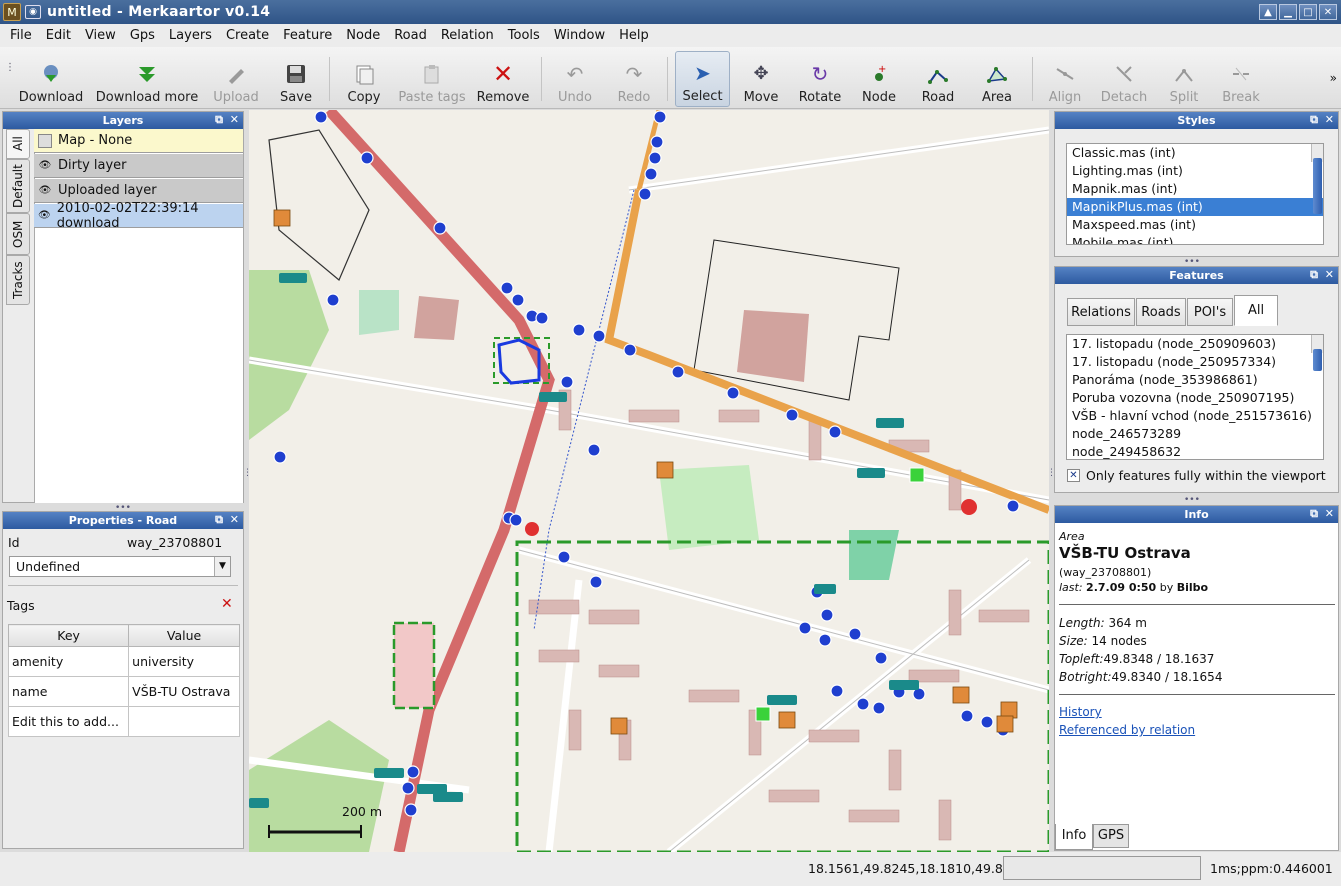 This screenshot has height=886, width=1341. Describe the element at coordinates (18, 186) in the screenshot. I see `layers-tab-default: Default` at that location.